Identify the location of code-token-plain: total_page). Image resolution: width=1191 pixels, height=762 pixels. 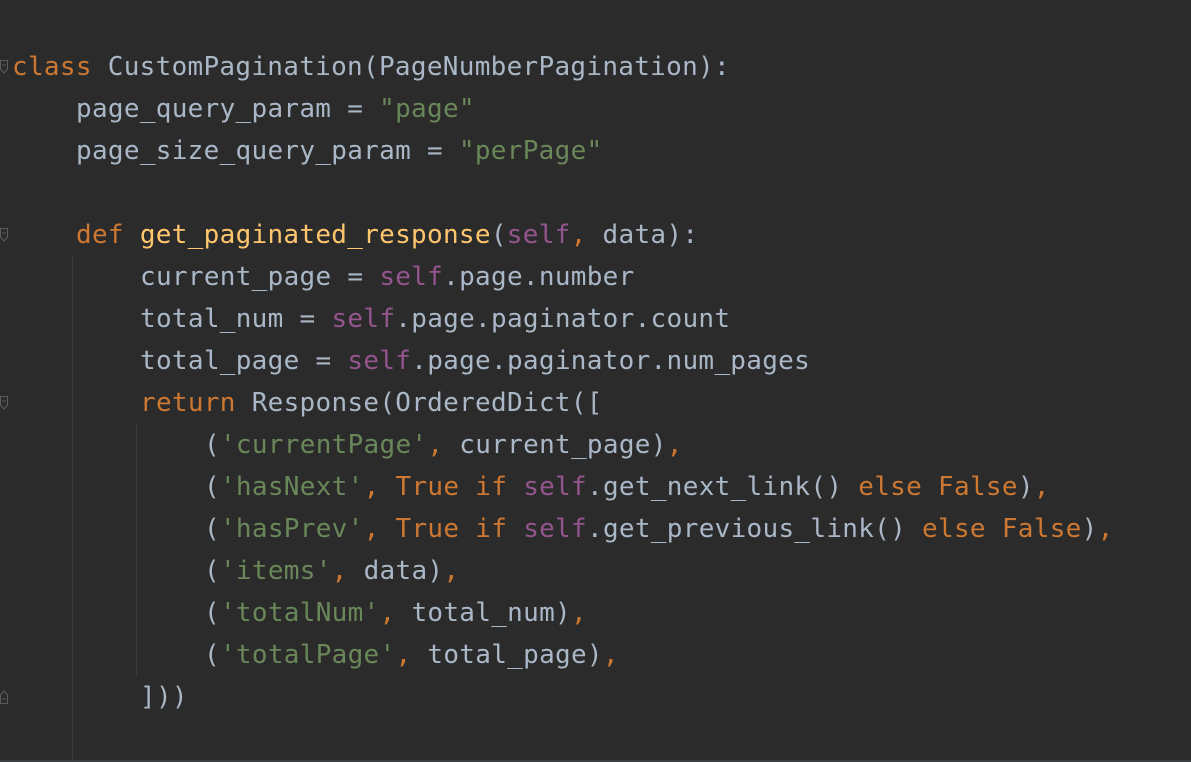
(507, 655).